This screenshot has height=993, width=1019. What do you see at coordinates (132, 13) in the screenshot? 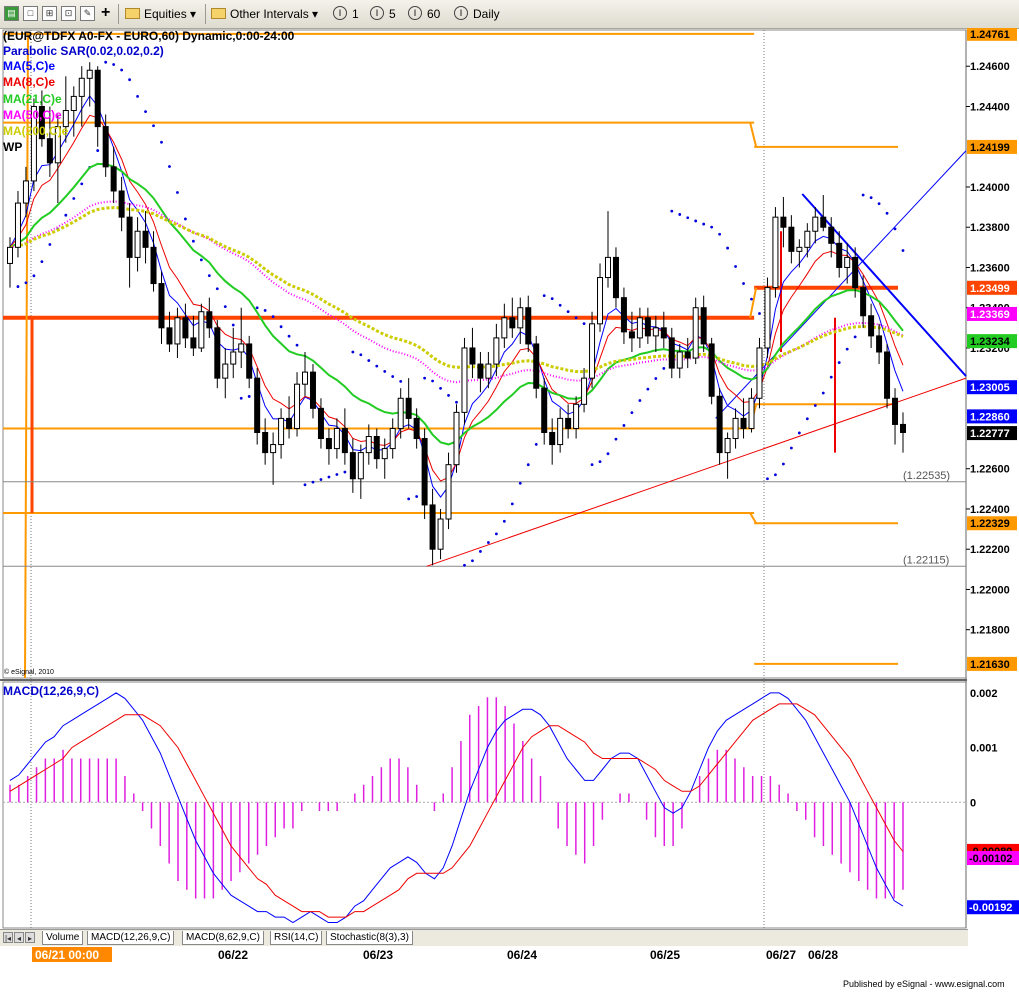
I see `equities-folder-icon` at bounding box center [132, 13].